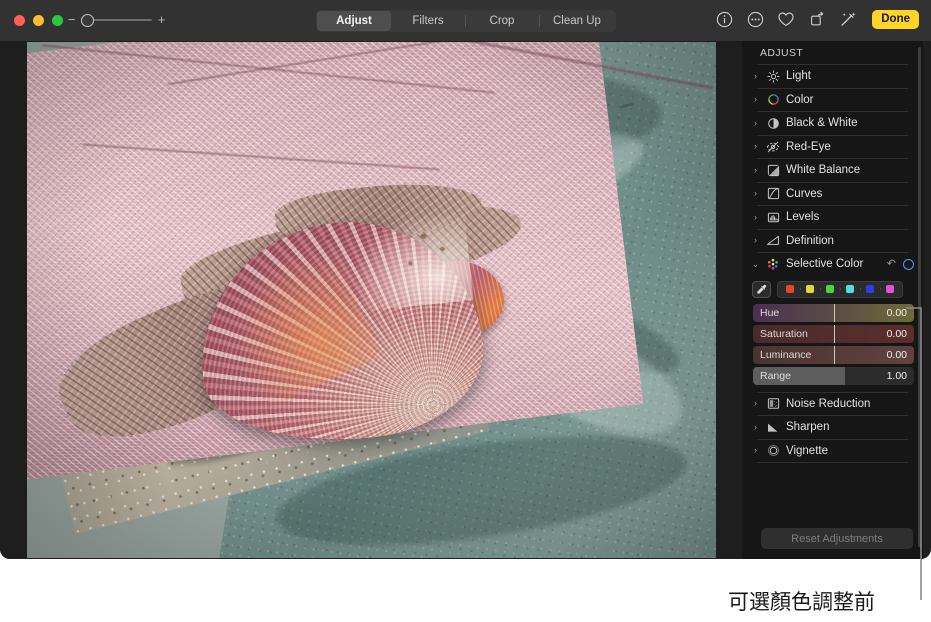 The image size is (931, 622). What do you see at coordinates (801, 602) in the screenshot?
I see `figure-caption: 可選顏色調整前` at bounding box center [801, 602].